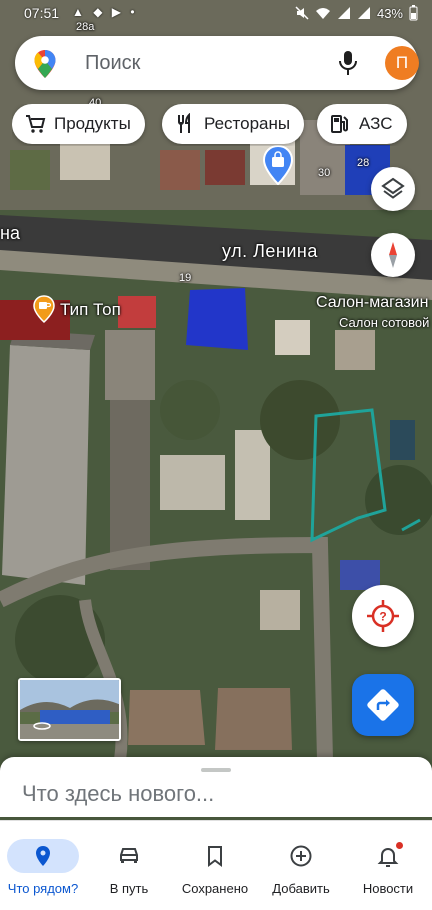  I want to click on drag-handle, so click(216, 770).